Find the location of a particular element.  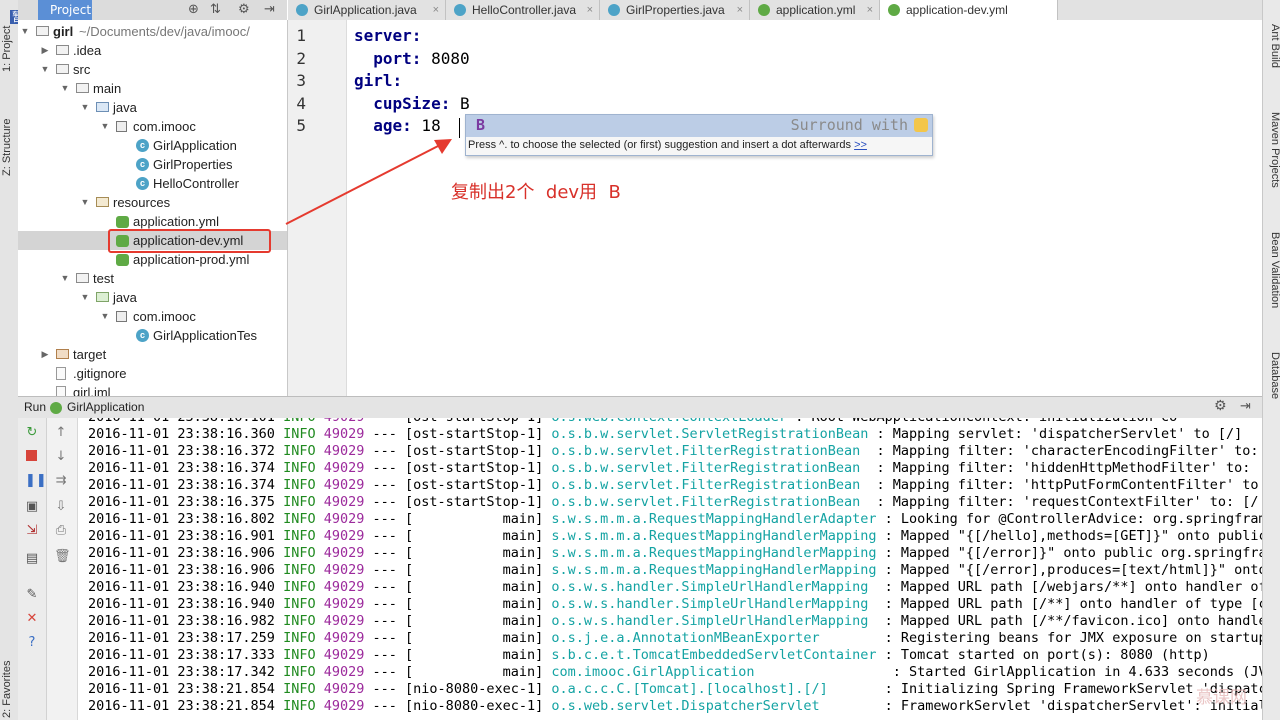

soft-wrap-icon: ⇉ is located at coordinates (61, 481).